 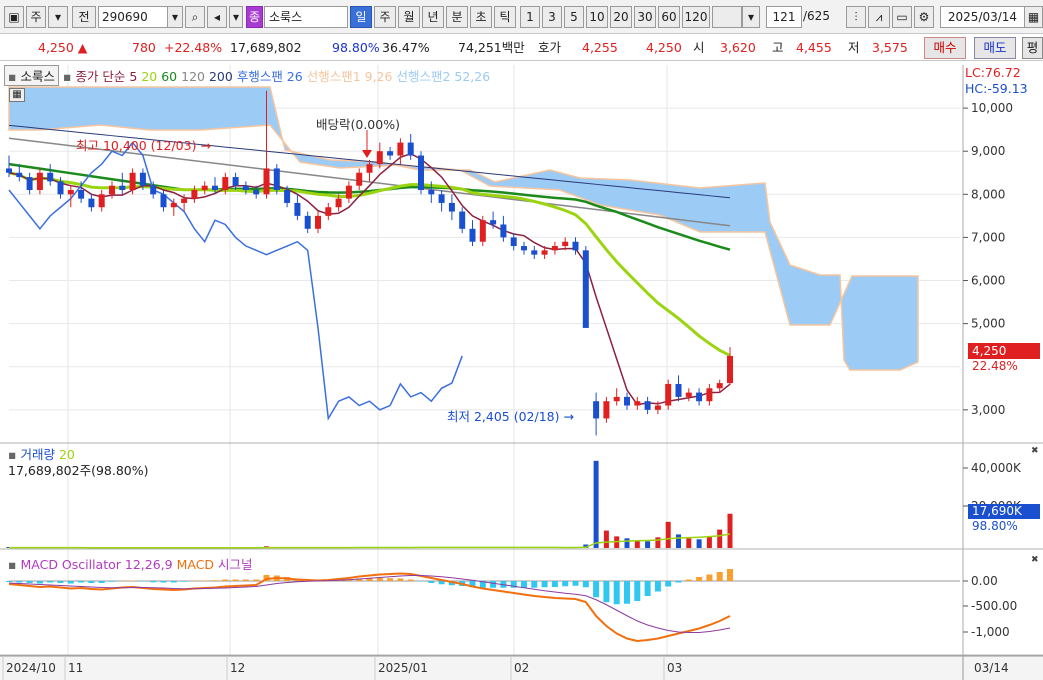 What do you see at coordinates (945, 48) in the screenshot?
I see `buy-button: 매수` at bounding box center [945, 48].